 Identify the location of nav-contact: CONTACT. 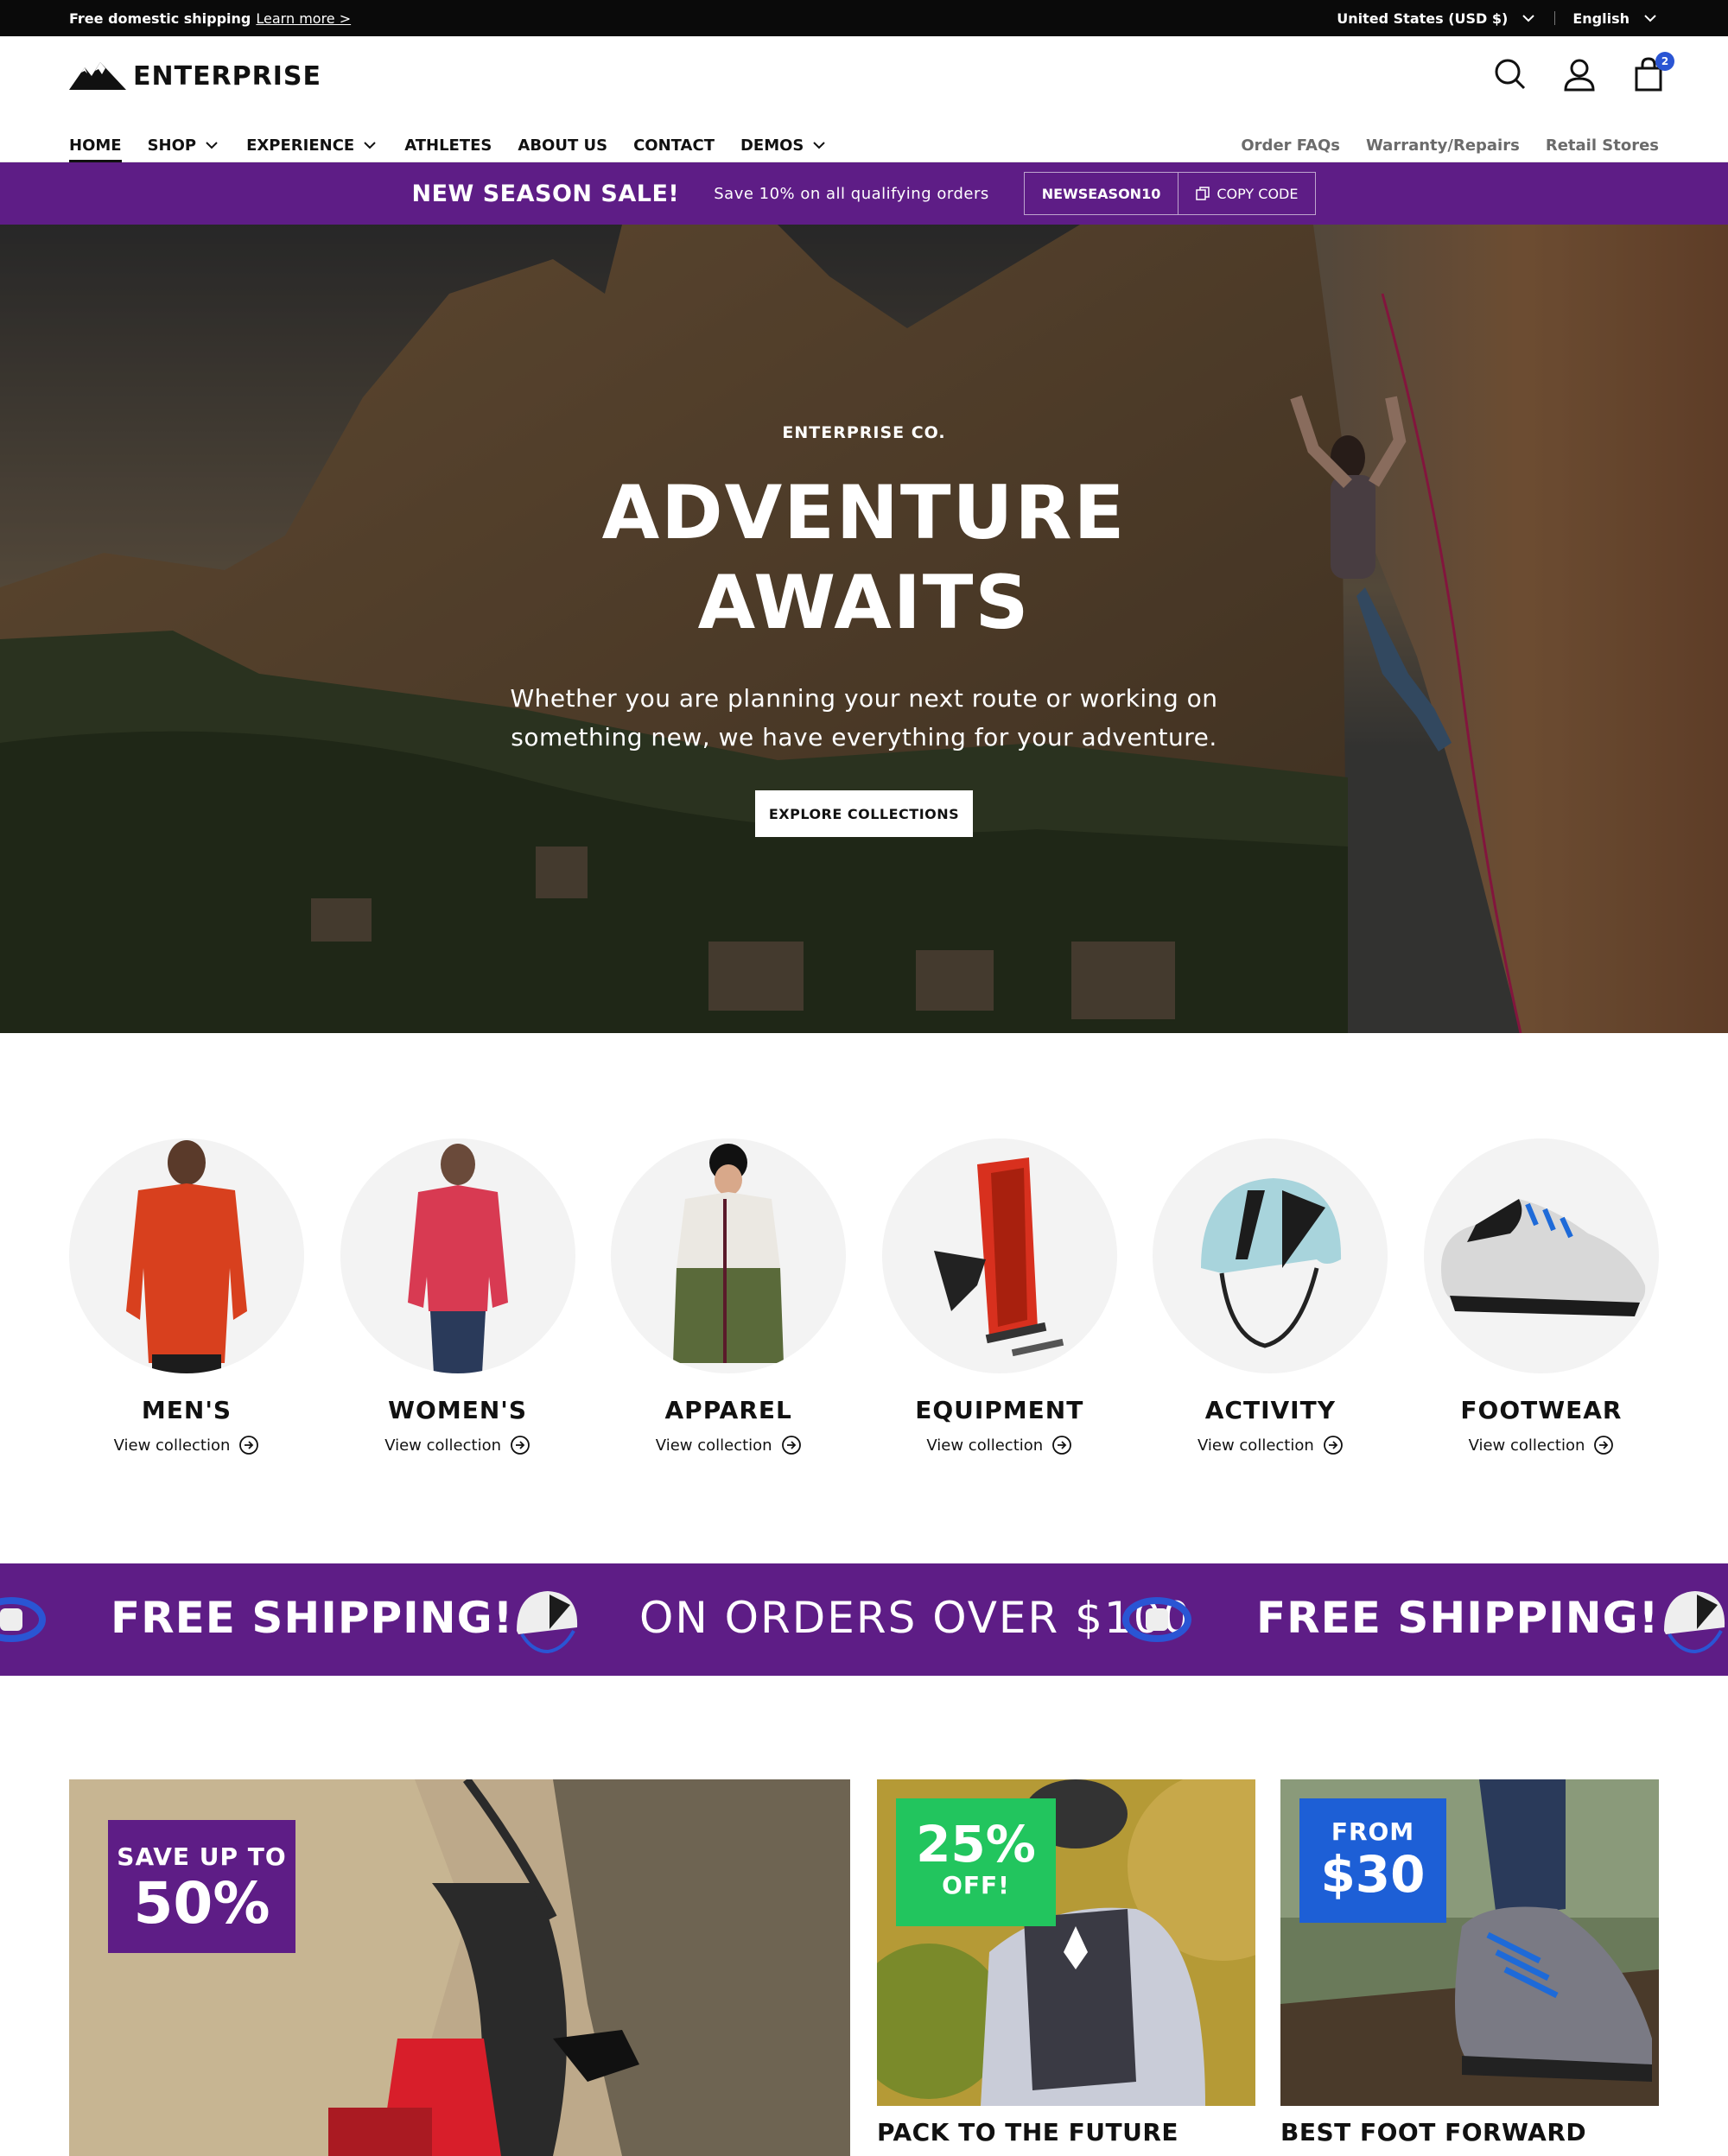
(674, 145).